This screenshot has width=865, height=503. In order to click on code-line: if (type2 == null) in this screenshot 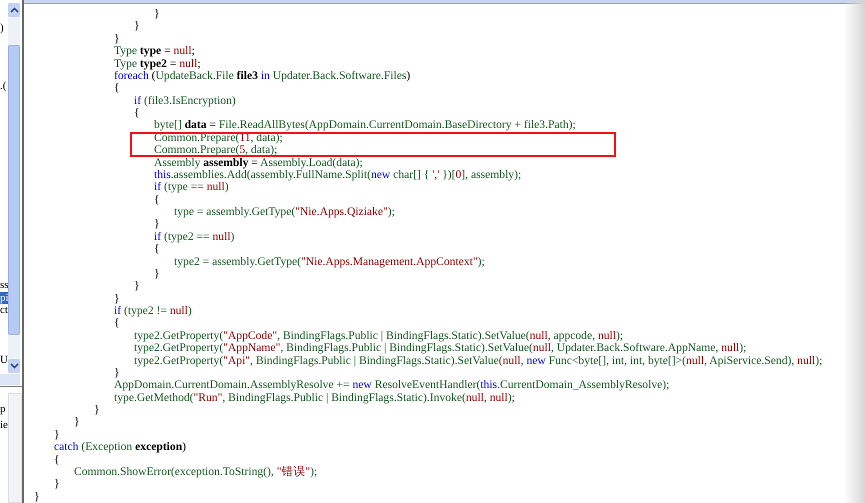, I will do `click(193, 237)`.